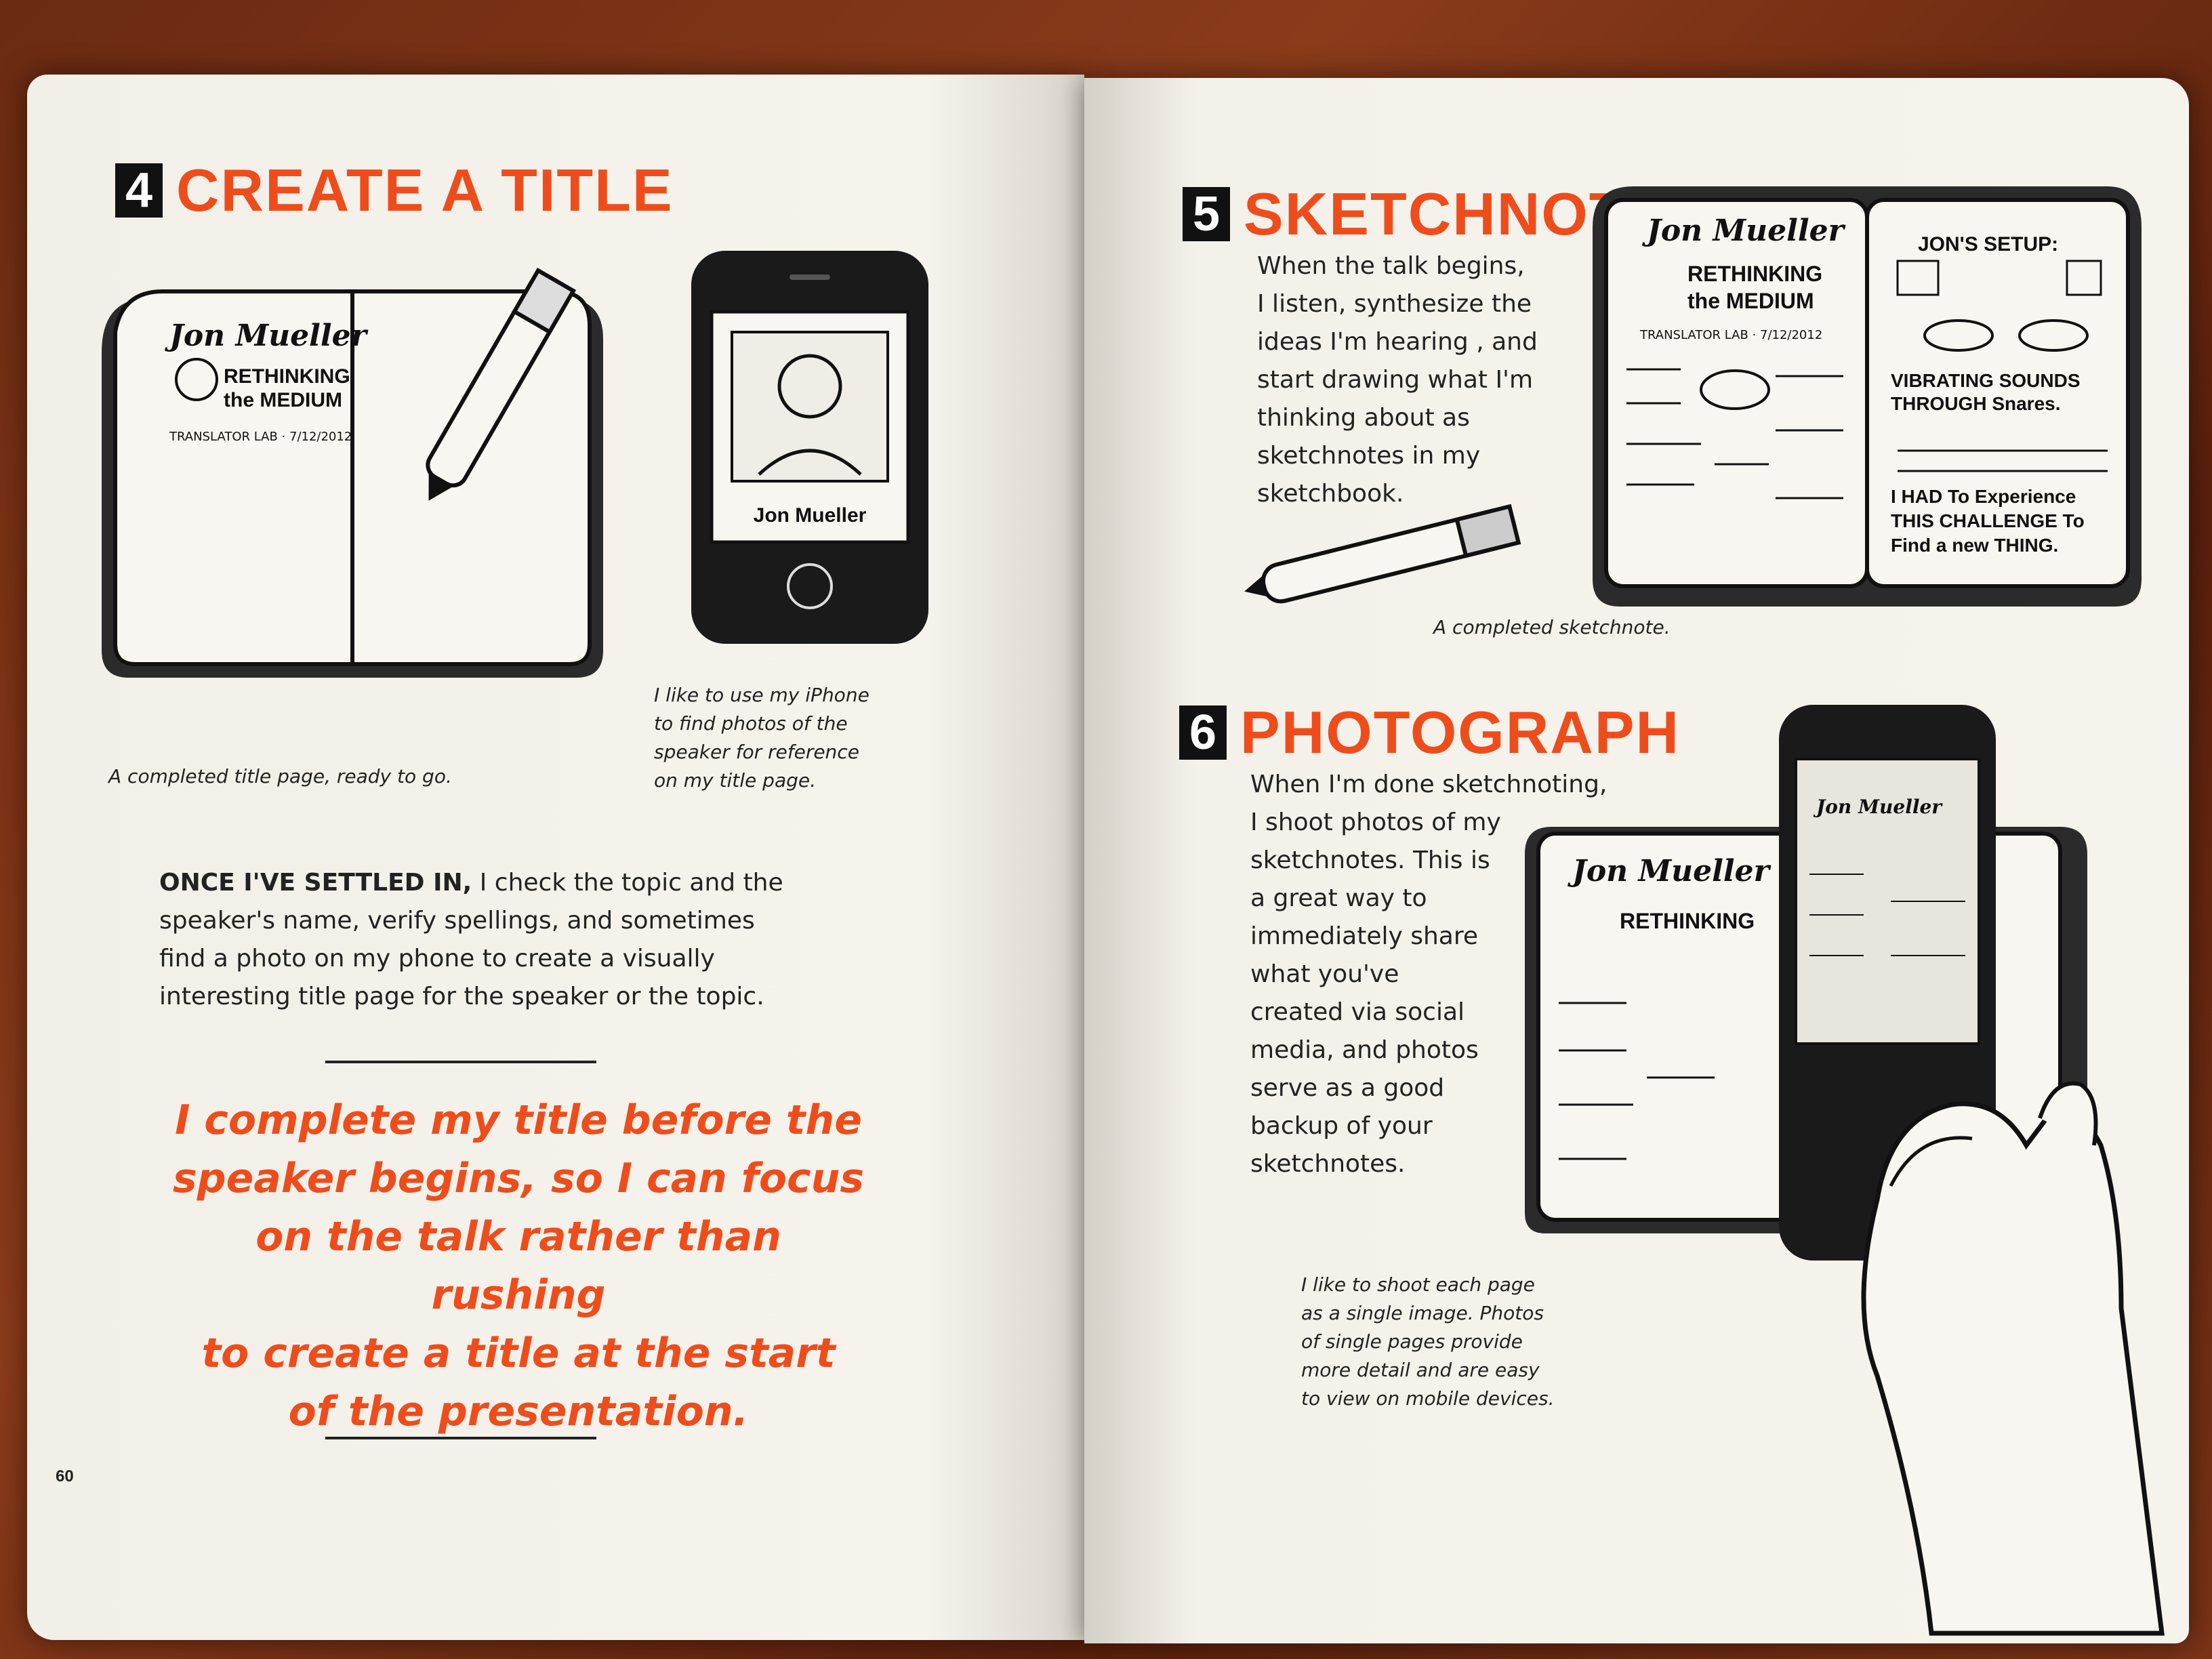 This screenshot has width=2212, height=1659. I want to click on pen-icon, so click(501, 385).